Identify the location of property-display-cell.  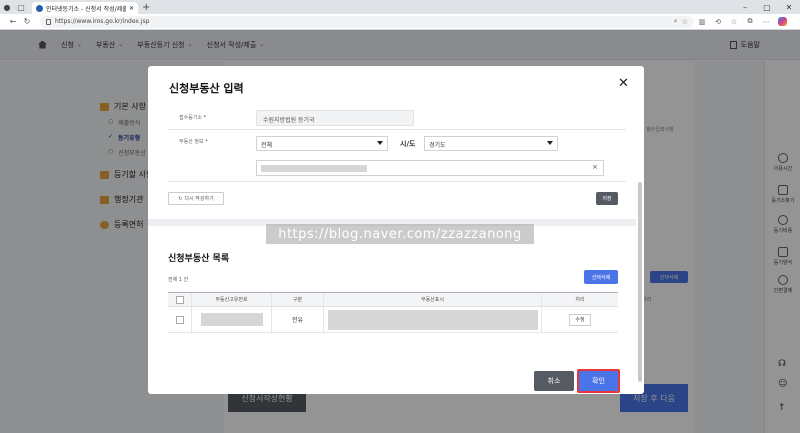
(433, 319).